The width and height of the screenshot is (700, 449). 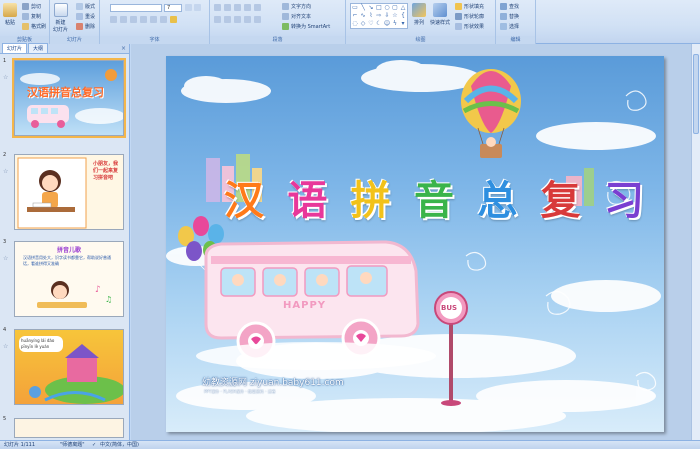 I want to click on columns-icon, so click(x=257, y=19).